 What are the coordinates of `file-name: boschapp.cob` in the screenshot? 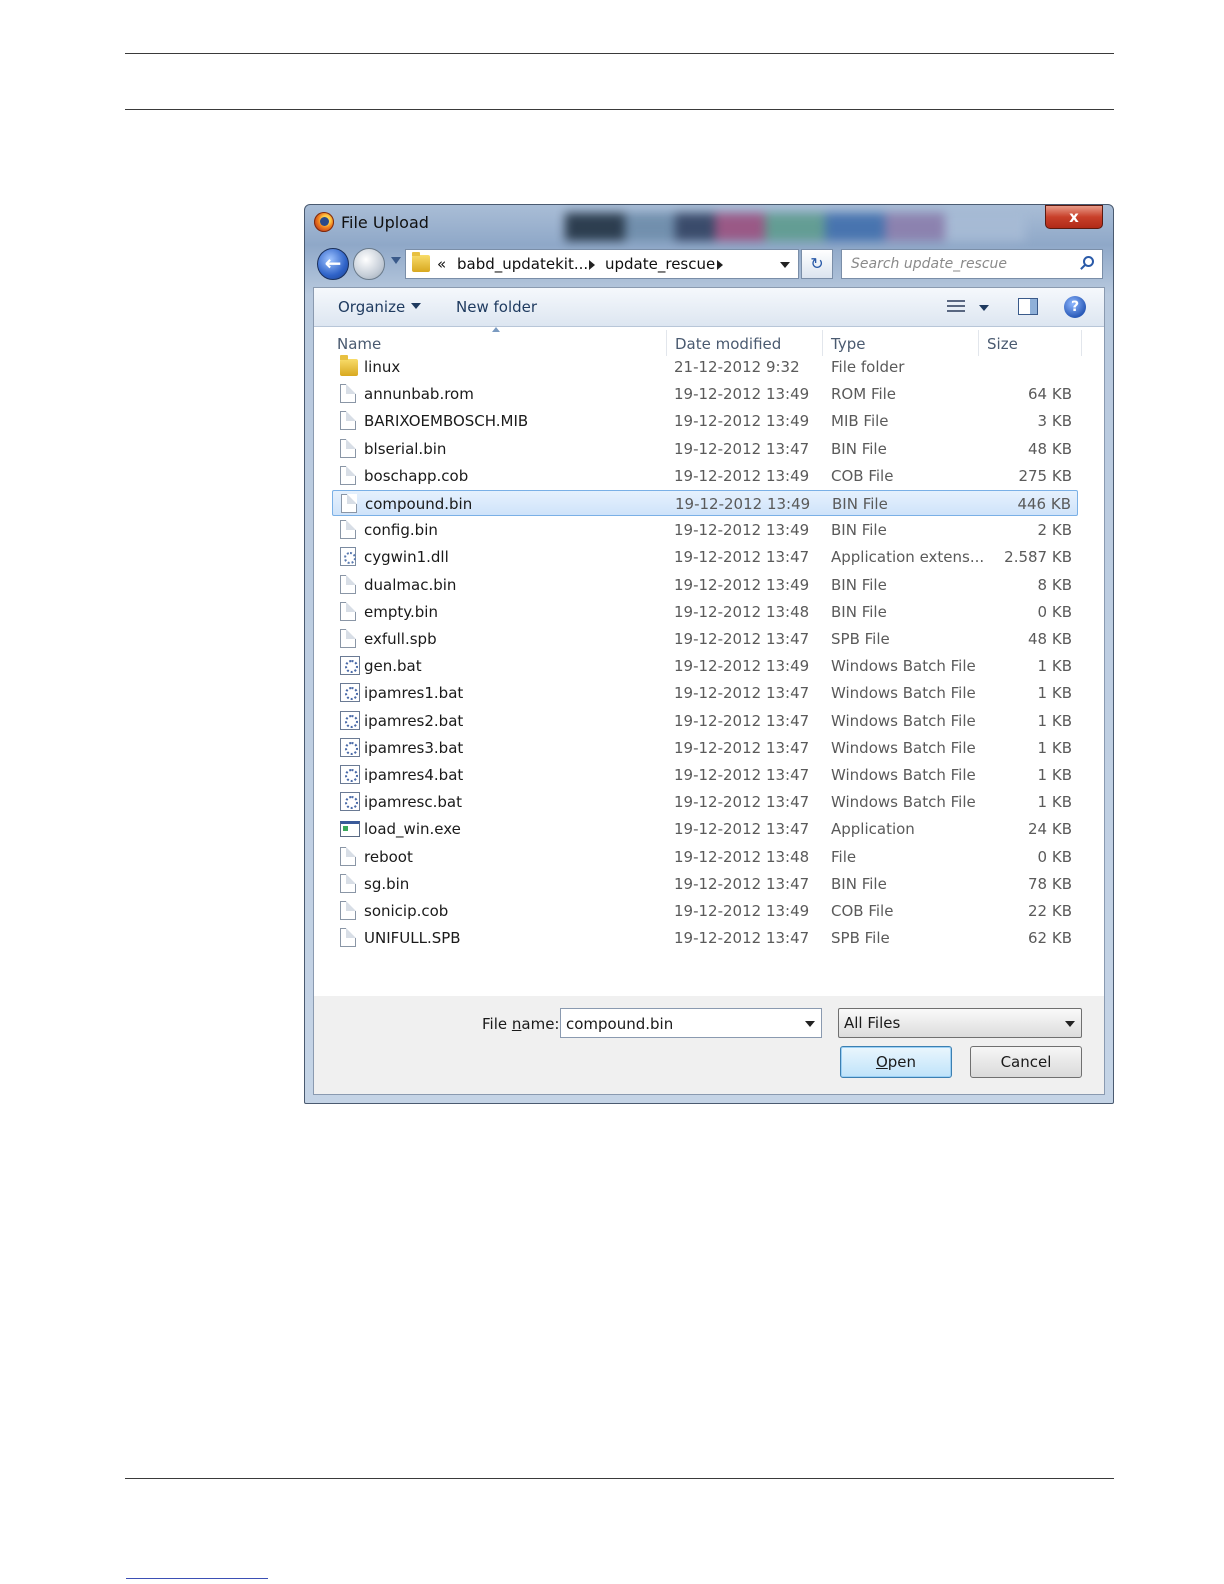 It's located at (416, 475).